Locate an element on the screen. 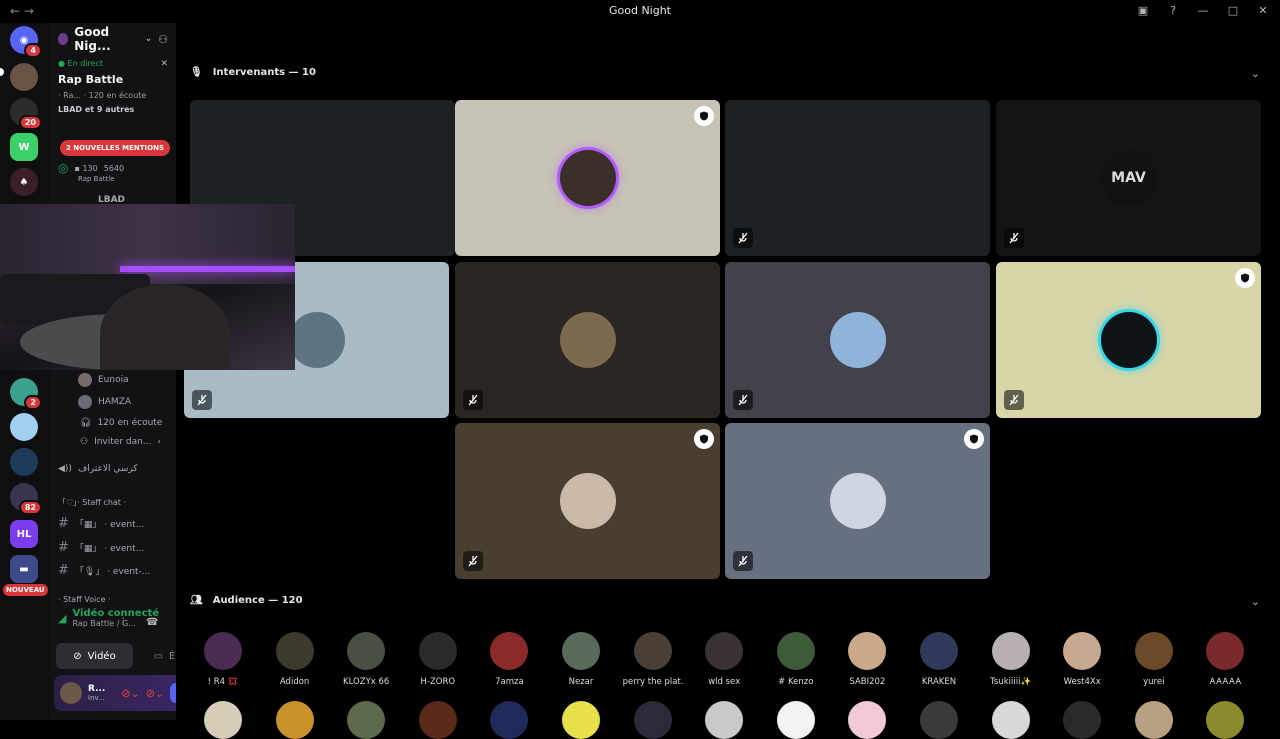 This screenshot has height=739, width=1280. listening-label: 120 en écoute is located at coordinates (130, 423).